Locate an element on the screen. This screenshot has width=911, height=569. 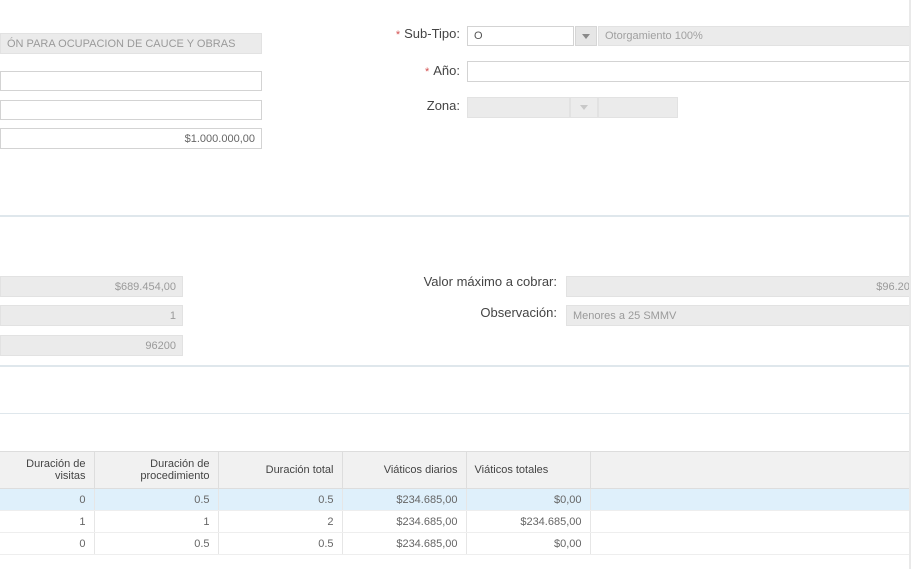
valor-max-field: $96.200 is located at coordinates (738, 286).